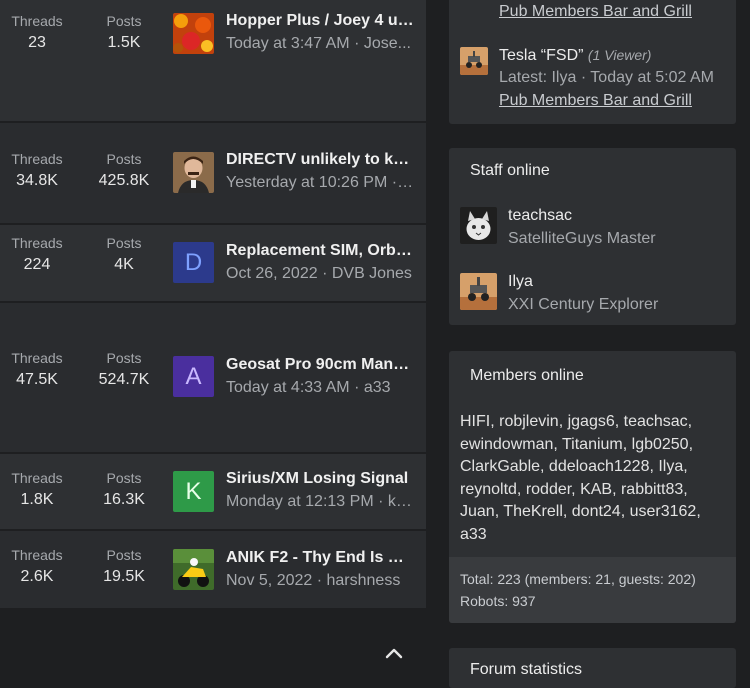  I want to click on threads-count: 224, so click(37, 264).